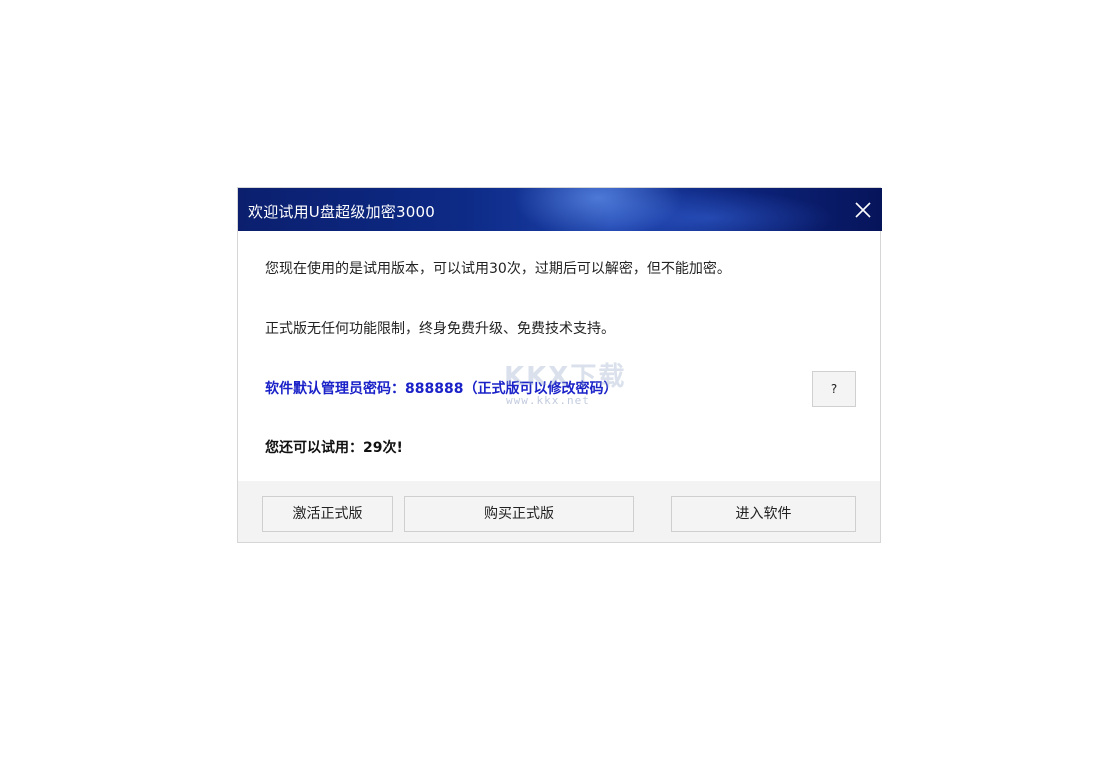 The image size is (1120, 760). I want to click on title-bar: 欢迎试用U盘超级加密3000, so click(560, 209).